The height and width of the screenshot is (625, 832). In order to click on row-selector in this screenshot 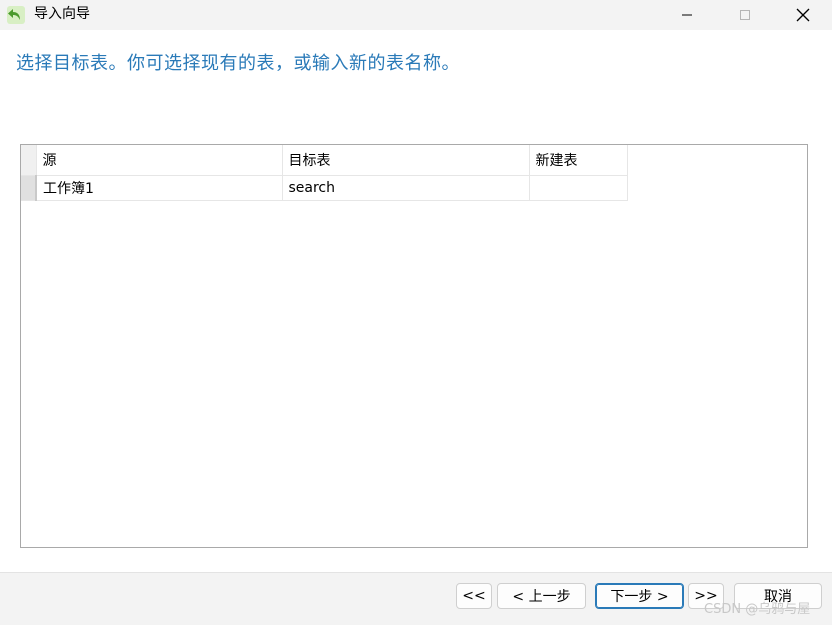, I will do `click(29, 188)`.